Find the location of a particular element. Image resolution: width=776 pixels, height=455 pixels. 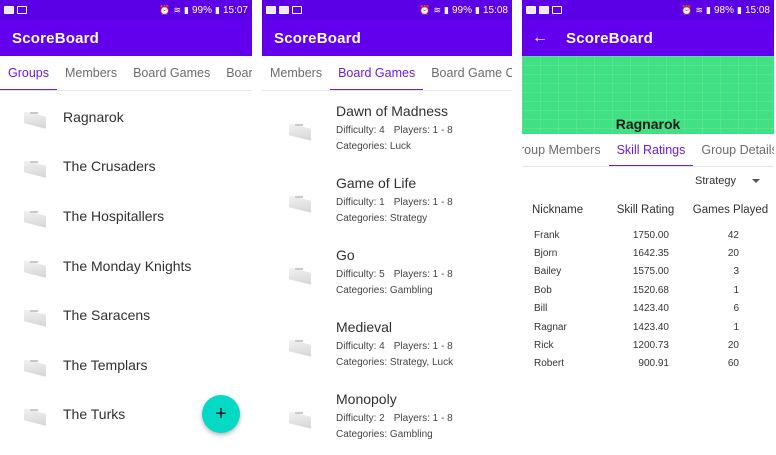

arrow-left-icon: ← is located at coordinates (540, 38).